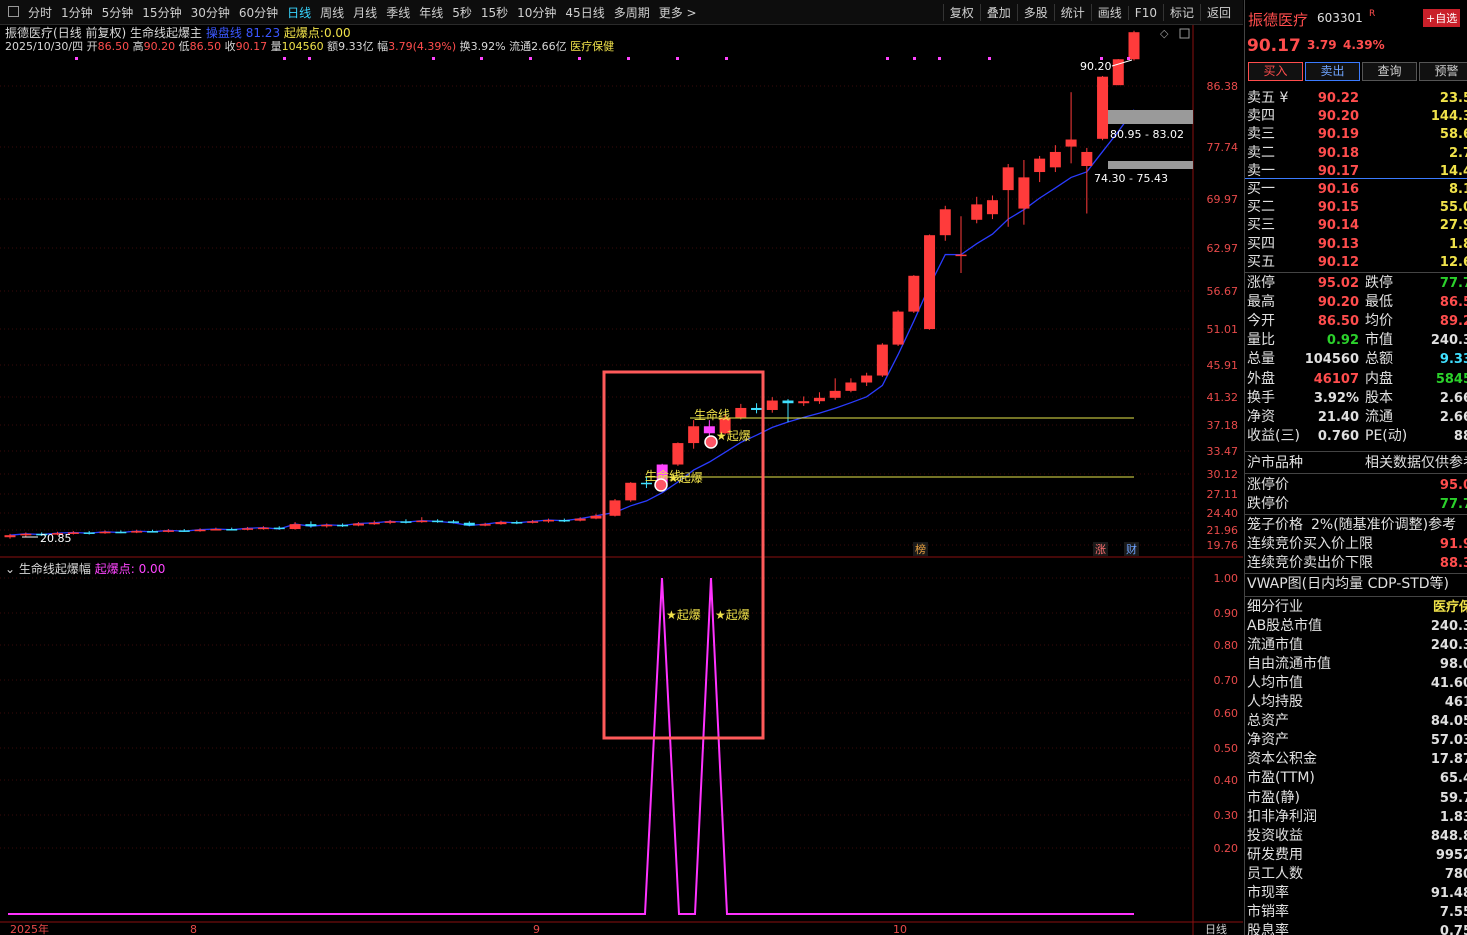  I want to click on price-axis-label: 45.91, so click(1223, 365).